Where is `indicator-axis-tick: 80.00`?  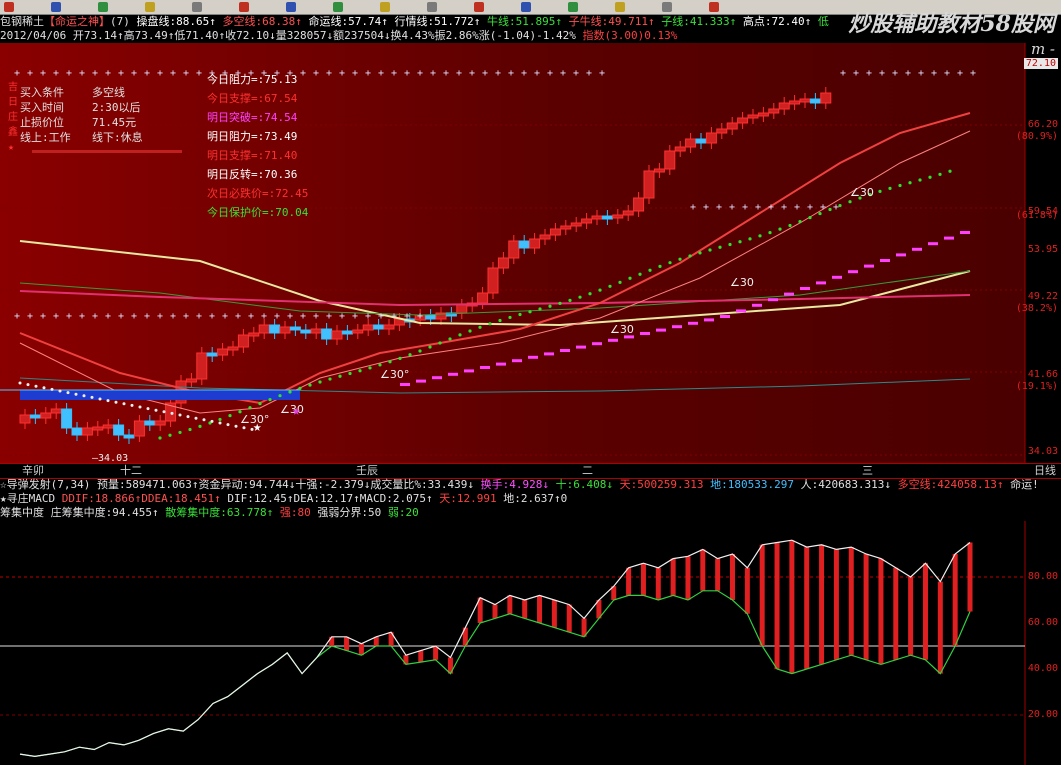 indicator-axis-tick: 80.00 is located at coordinates (1042, 576).